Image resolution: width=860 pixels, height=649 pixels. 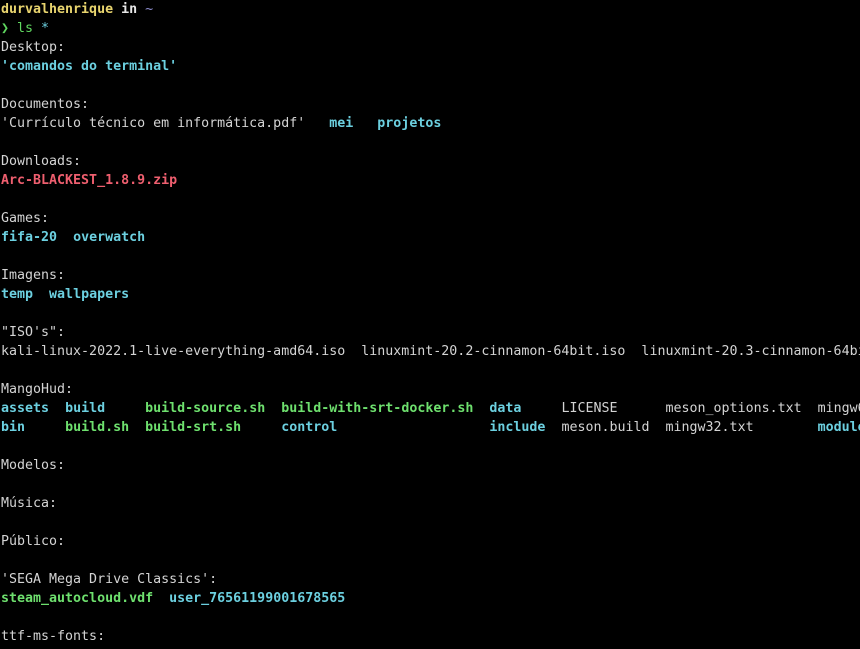 What do you see at coordinates (13, 427) in the screenshot?
I see `directory-entry: bin` at bounding box center [13, 427].